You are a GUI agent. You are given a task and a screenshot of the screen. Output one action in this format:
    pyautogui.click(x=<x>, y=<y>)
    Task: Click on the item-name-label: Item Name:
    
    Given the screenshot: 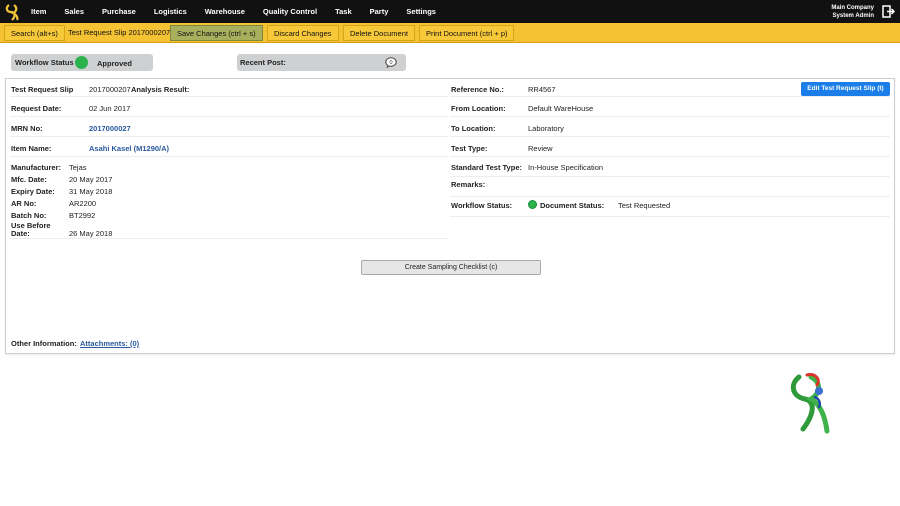 What is the action you would take?
    pyautogui.click(x=31, y=148)
    